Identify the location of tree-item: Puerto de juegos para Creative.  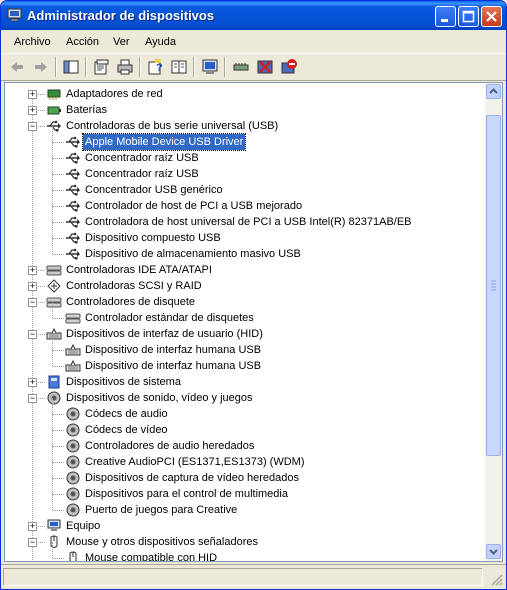
(245, 510).